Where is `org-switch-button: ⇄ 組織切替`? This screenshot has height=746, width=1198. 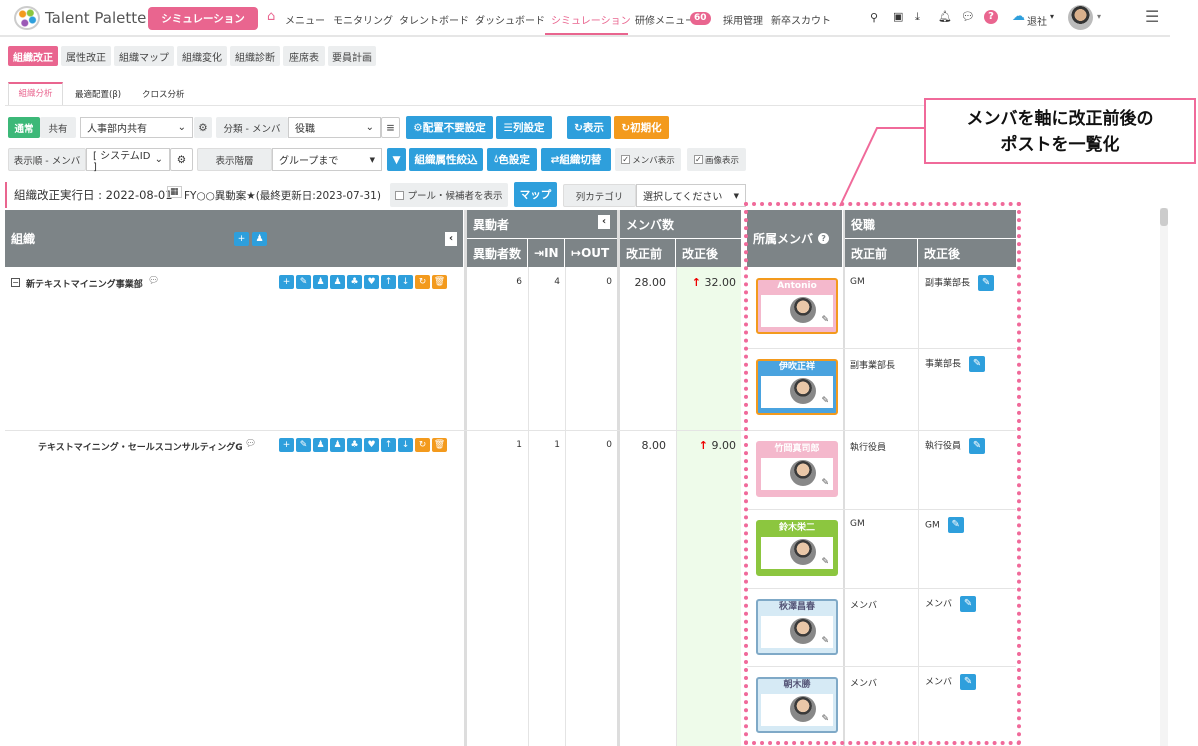 org-switch-button: ⇄ 組織切替 is located at coordinates (576, 159).